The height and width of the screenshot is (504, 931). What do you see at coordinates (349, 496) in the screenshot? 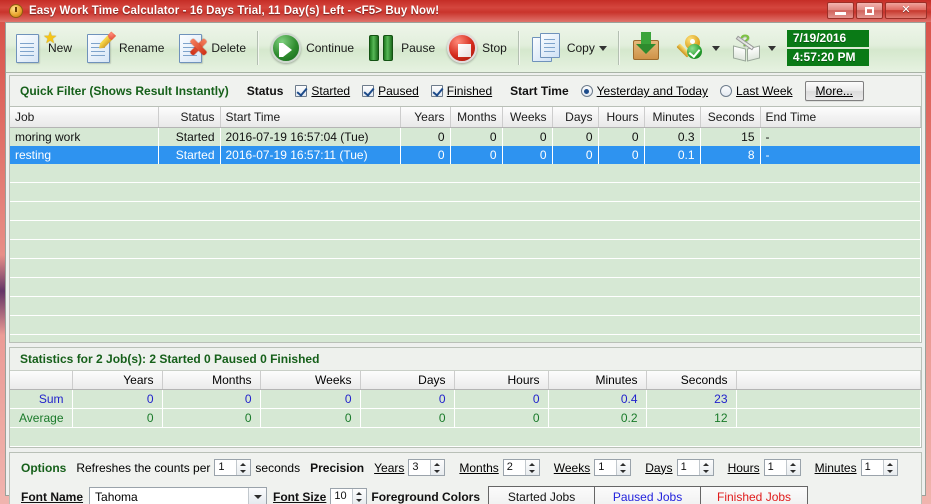
I see `font-size-stepper: 10` at bounding box center [349, 496].